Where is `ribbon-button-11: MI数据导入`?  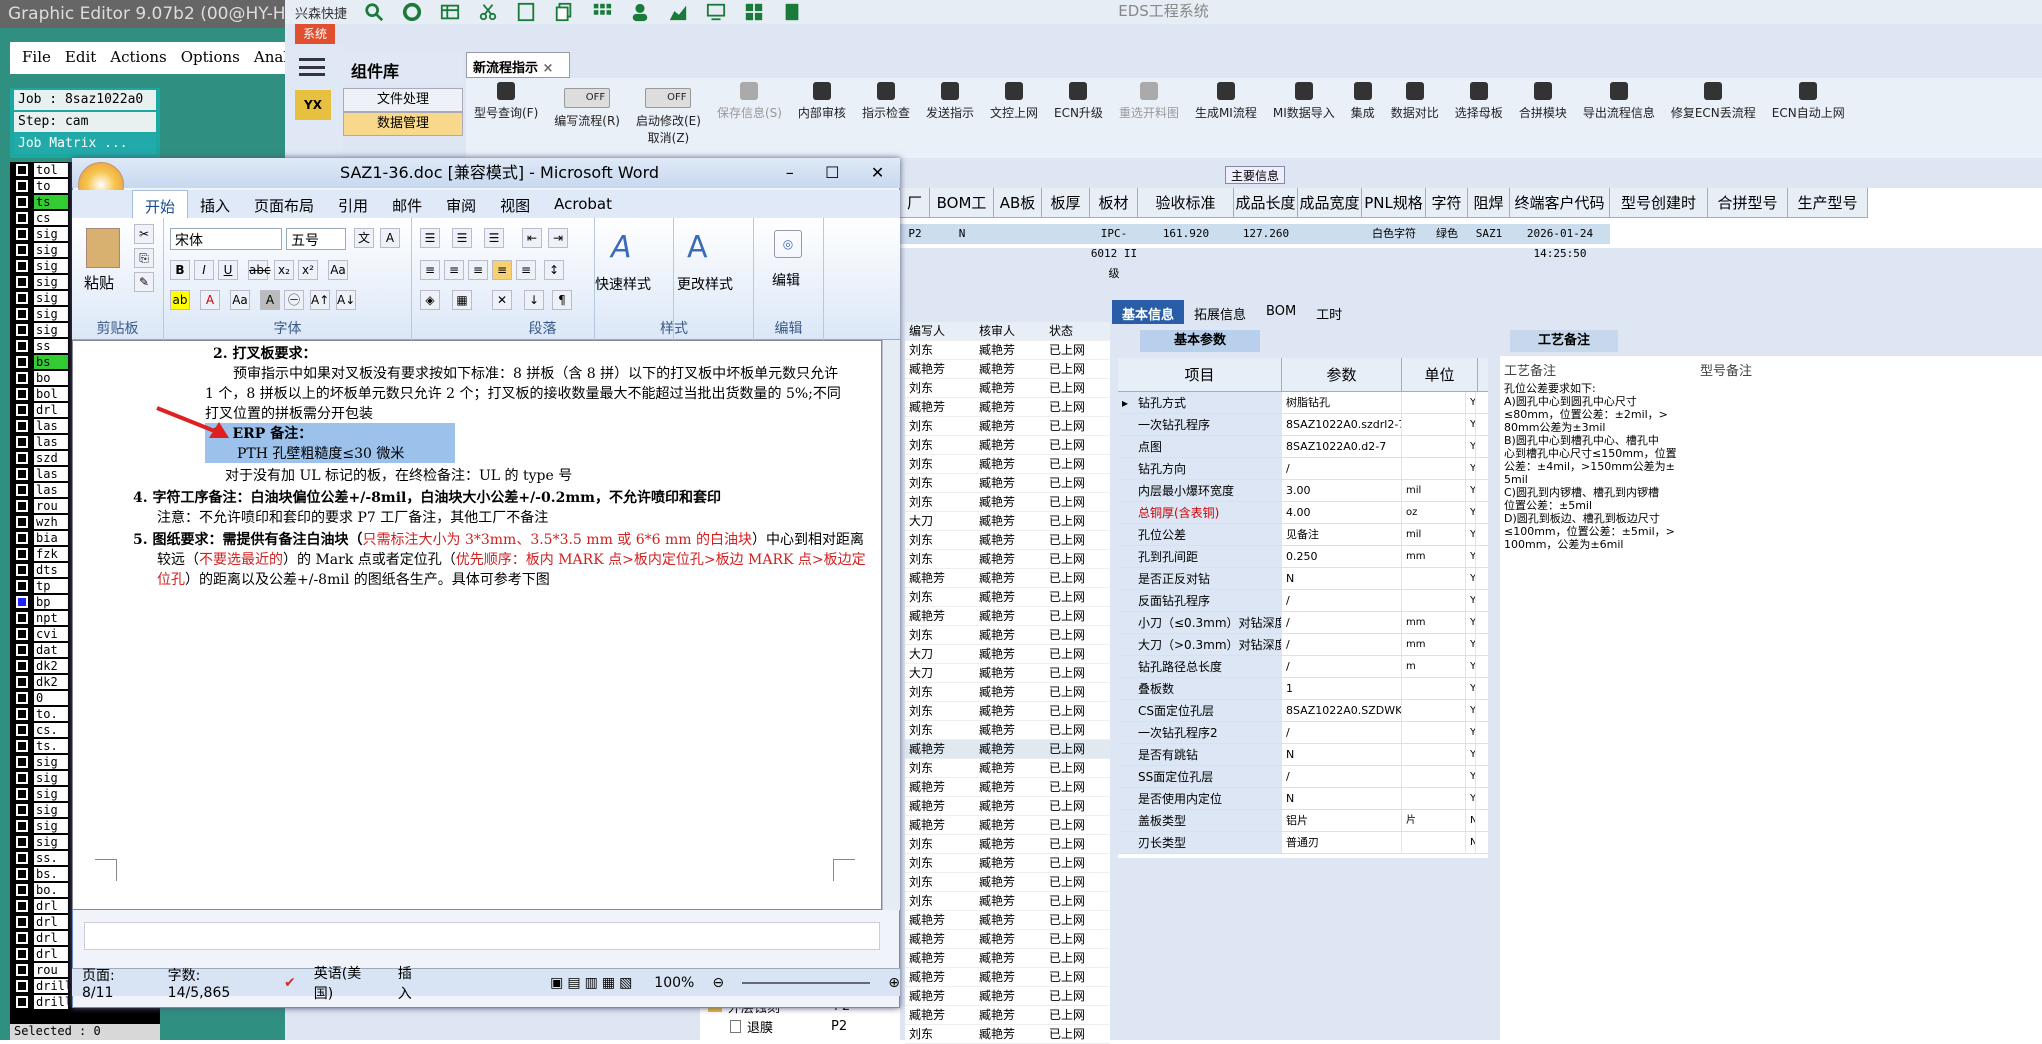
ribbon-button-11: MI数据导入 is located at coordinates (1304, 118).